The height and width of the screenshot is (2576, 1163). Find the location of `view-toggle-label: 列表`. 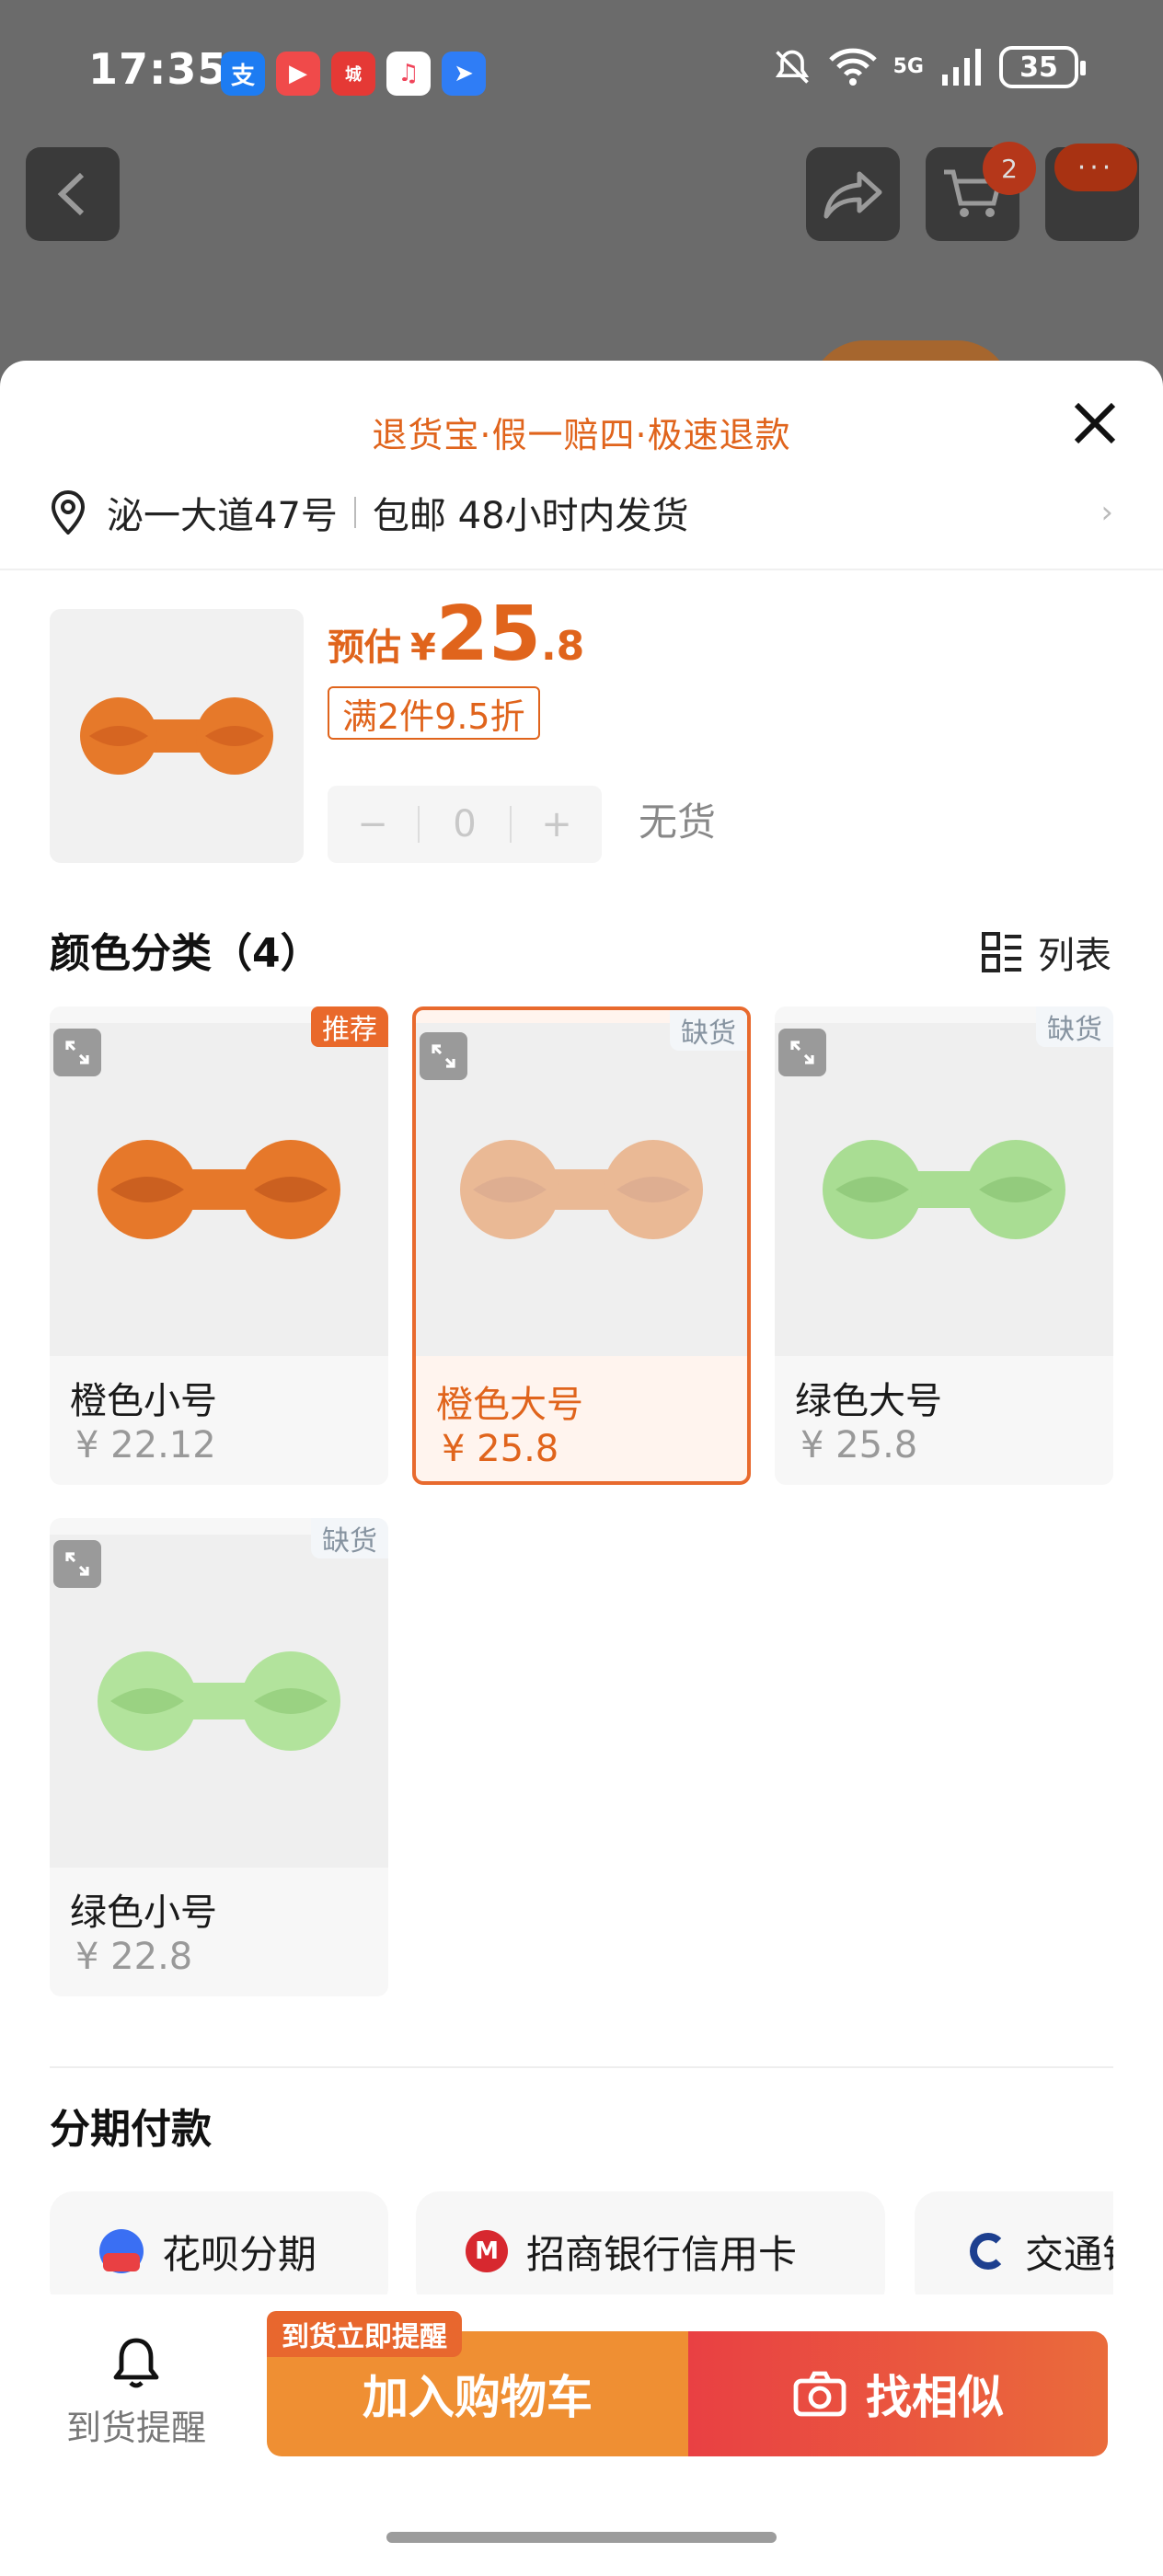

view-toggle-label: 列表 is located at coordinates (1075, 956).